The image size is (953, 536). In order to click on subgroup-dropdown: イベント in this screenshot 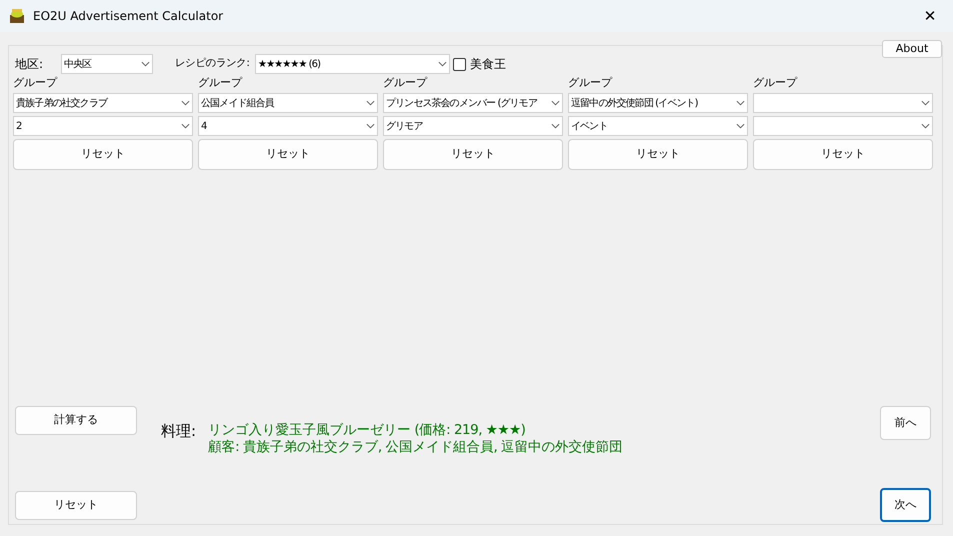, I will do `click(658, 126)`.